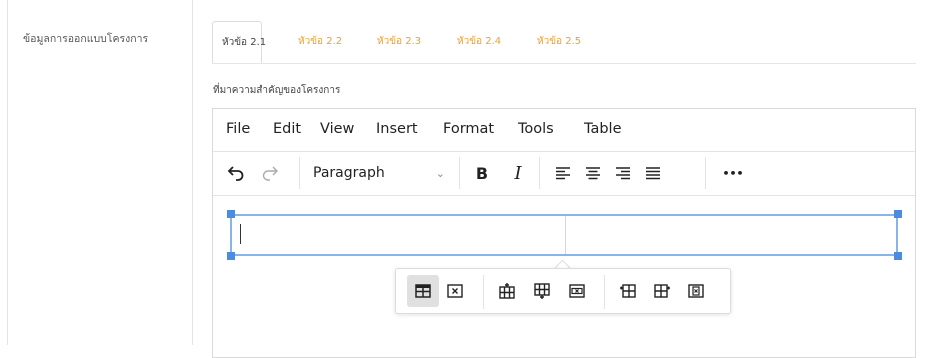 The height and width of the screenshot is (358, 927). I want to click on delete-row-icon, so click(577, 291).